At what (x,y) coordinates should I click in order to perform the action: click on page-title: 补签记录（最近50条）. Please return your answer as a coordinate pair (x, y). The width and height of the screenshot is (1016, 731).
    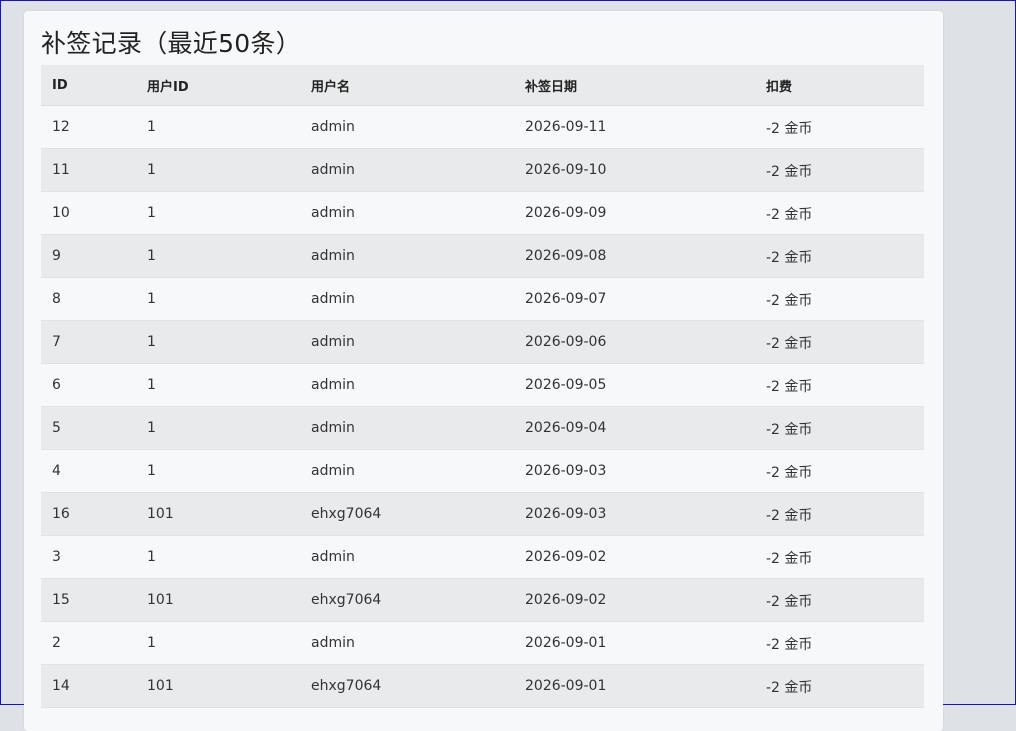
    Looking at the image, I should click on (171, 43).